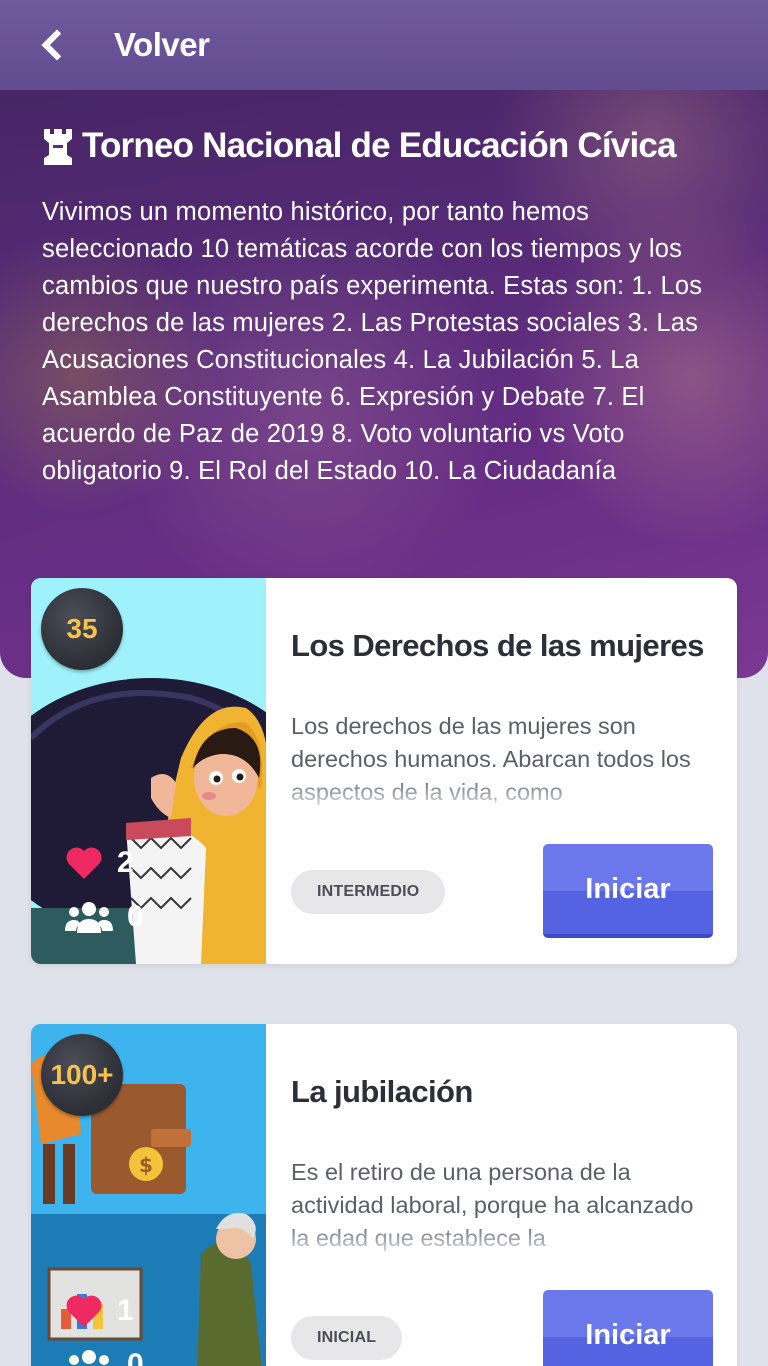  I want to click on topic-image: 35 2 0, so click(148, 771).